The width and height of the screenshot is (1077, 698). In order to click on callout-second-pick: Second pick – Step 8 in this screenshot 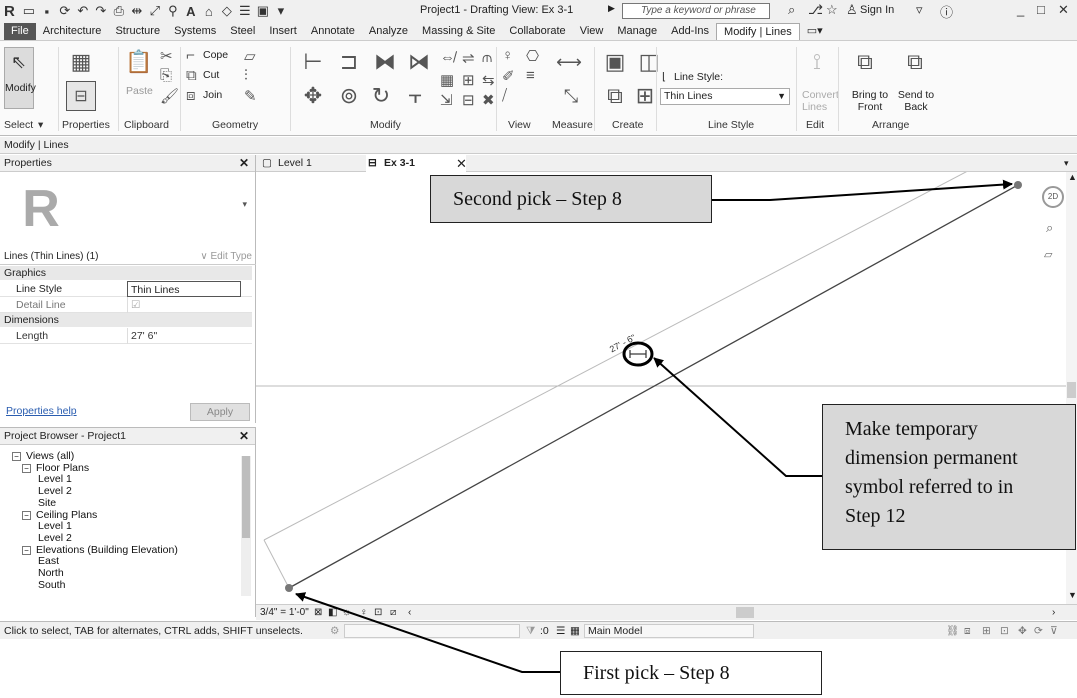, I will do `click(571, 199)`.